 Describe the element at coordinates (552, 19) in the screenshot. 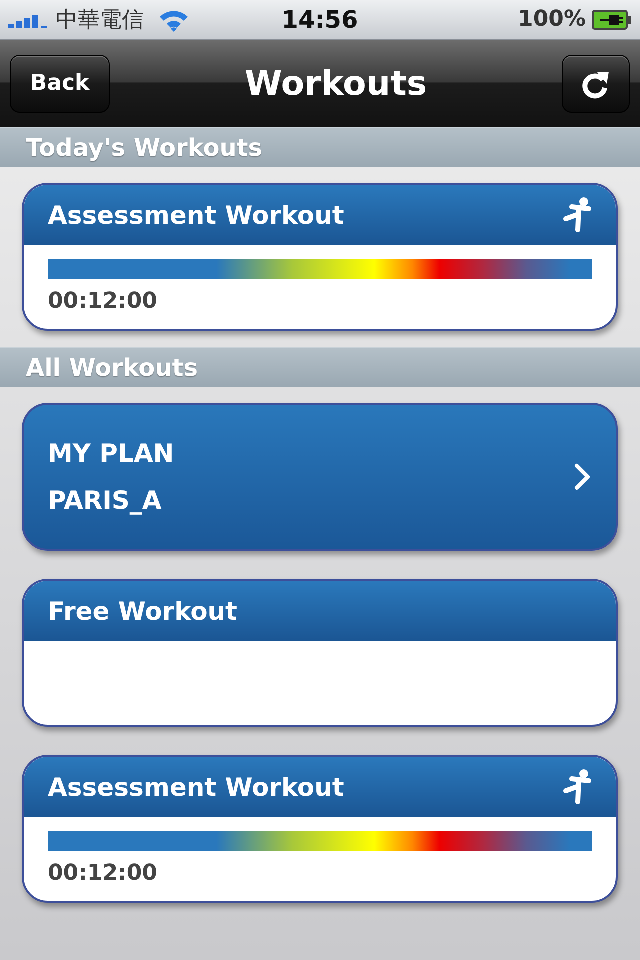

I see `battery-percent: 100%` at that location.